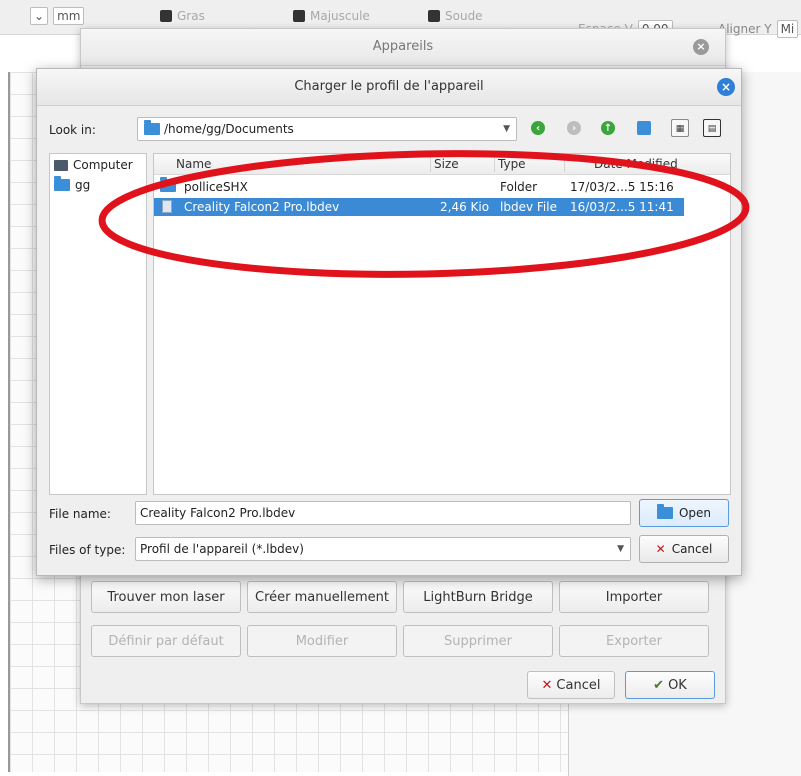  I want to click on weld-toggle: Soude, so click(455, 16).